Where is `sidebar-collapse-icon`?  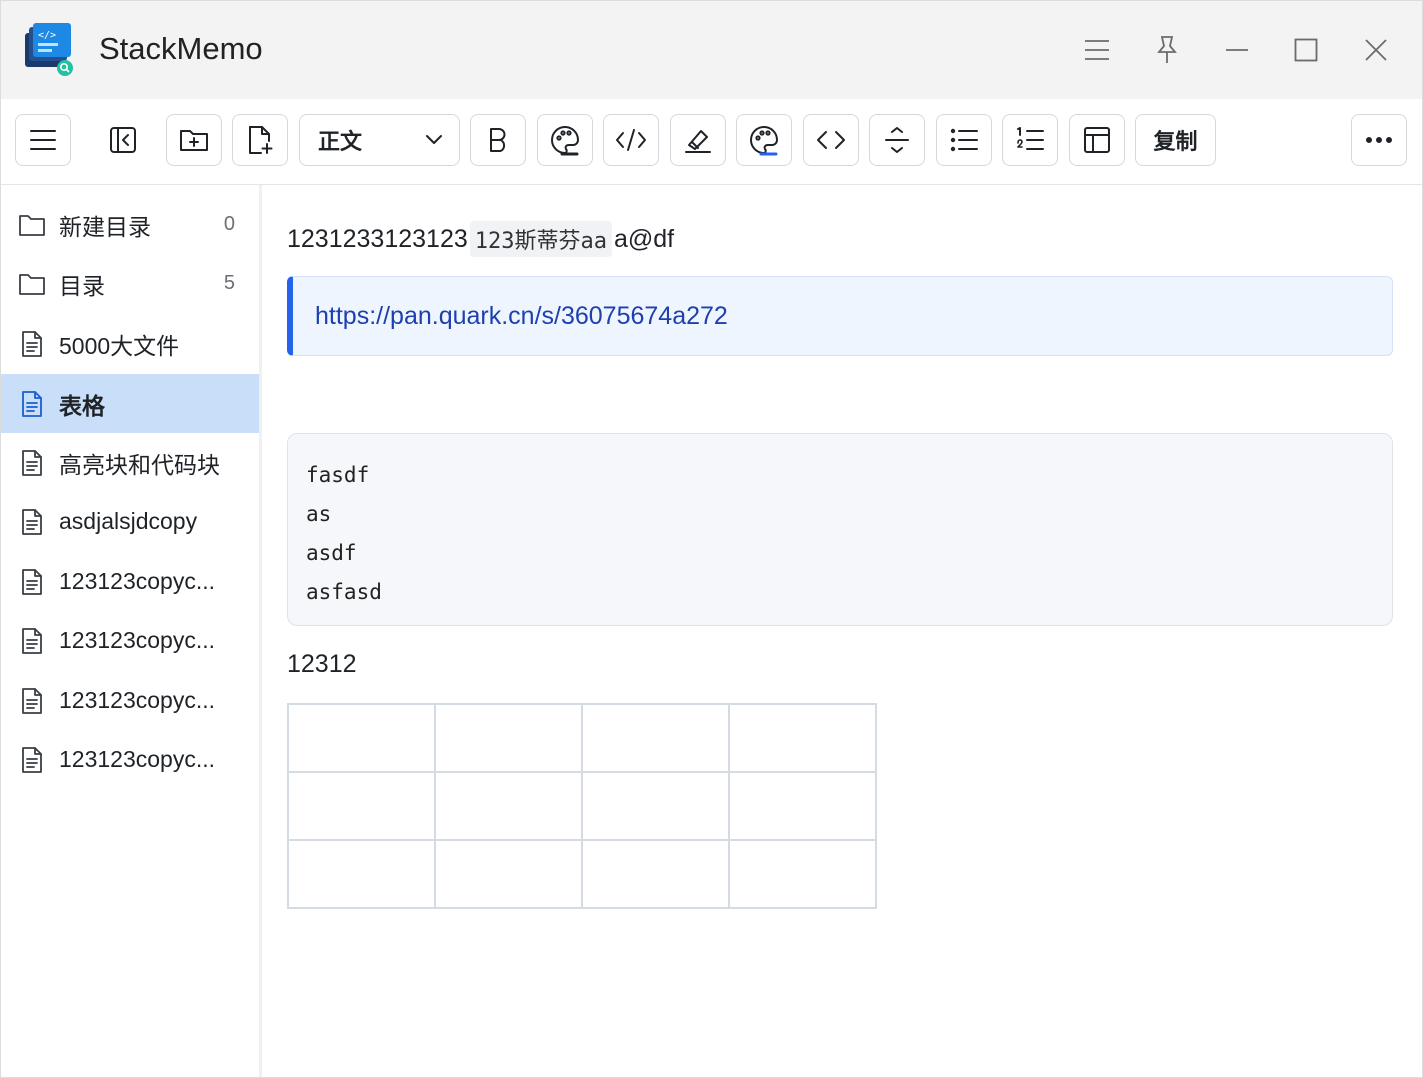
sidebar-collapse-icon is located at coordinates (123, 140).